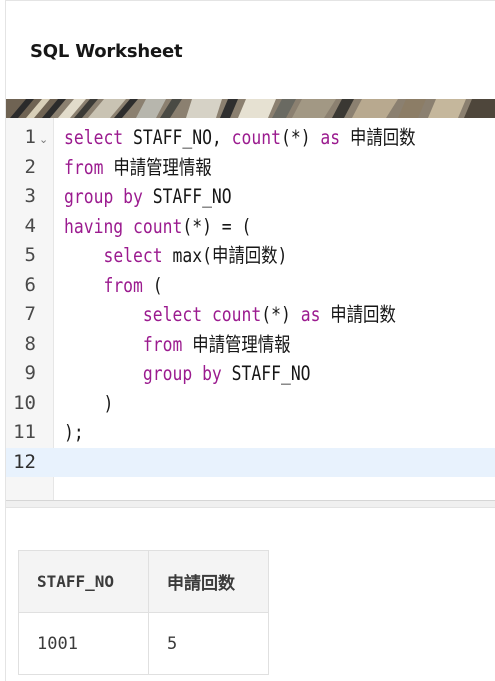  I want to click on sql-text: max(申請回数), so click(225, 255).